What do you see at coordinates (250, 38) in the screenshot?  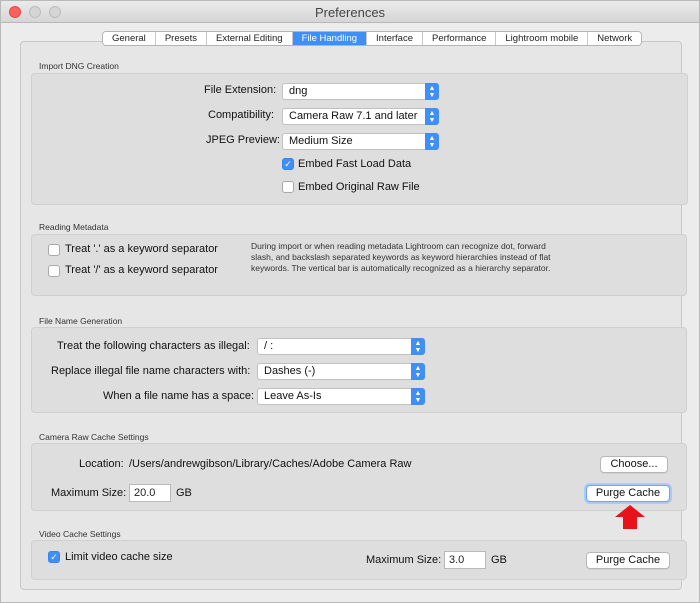 I see `tab-external-editing: External Editing` at bounding box center [250, 38].